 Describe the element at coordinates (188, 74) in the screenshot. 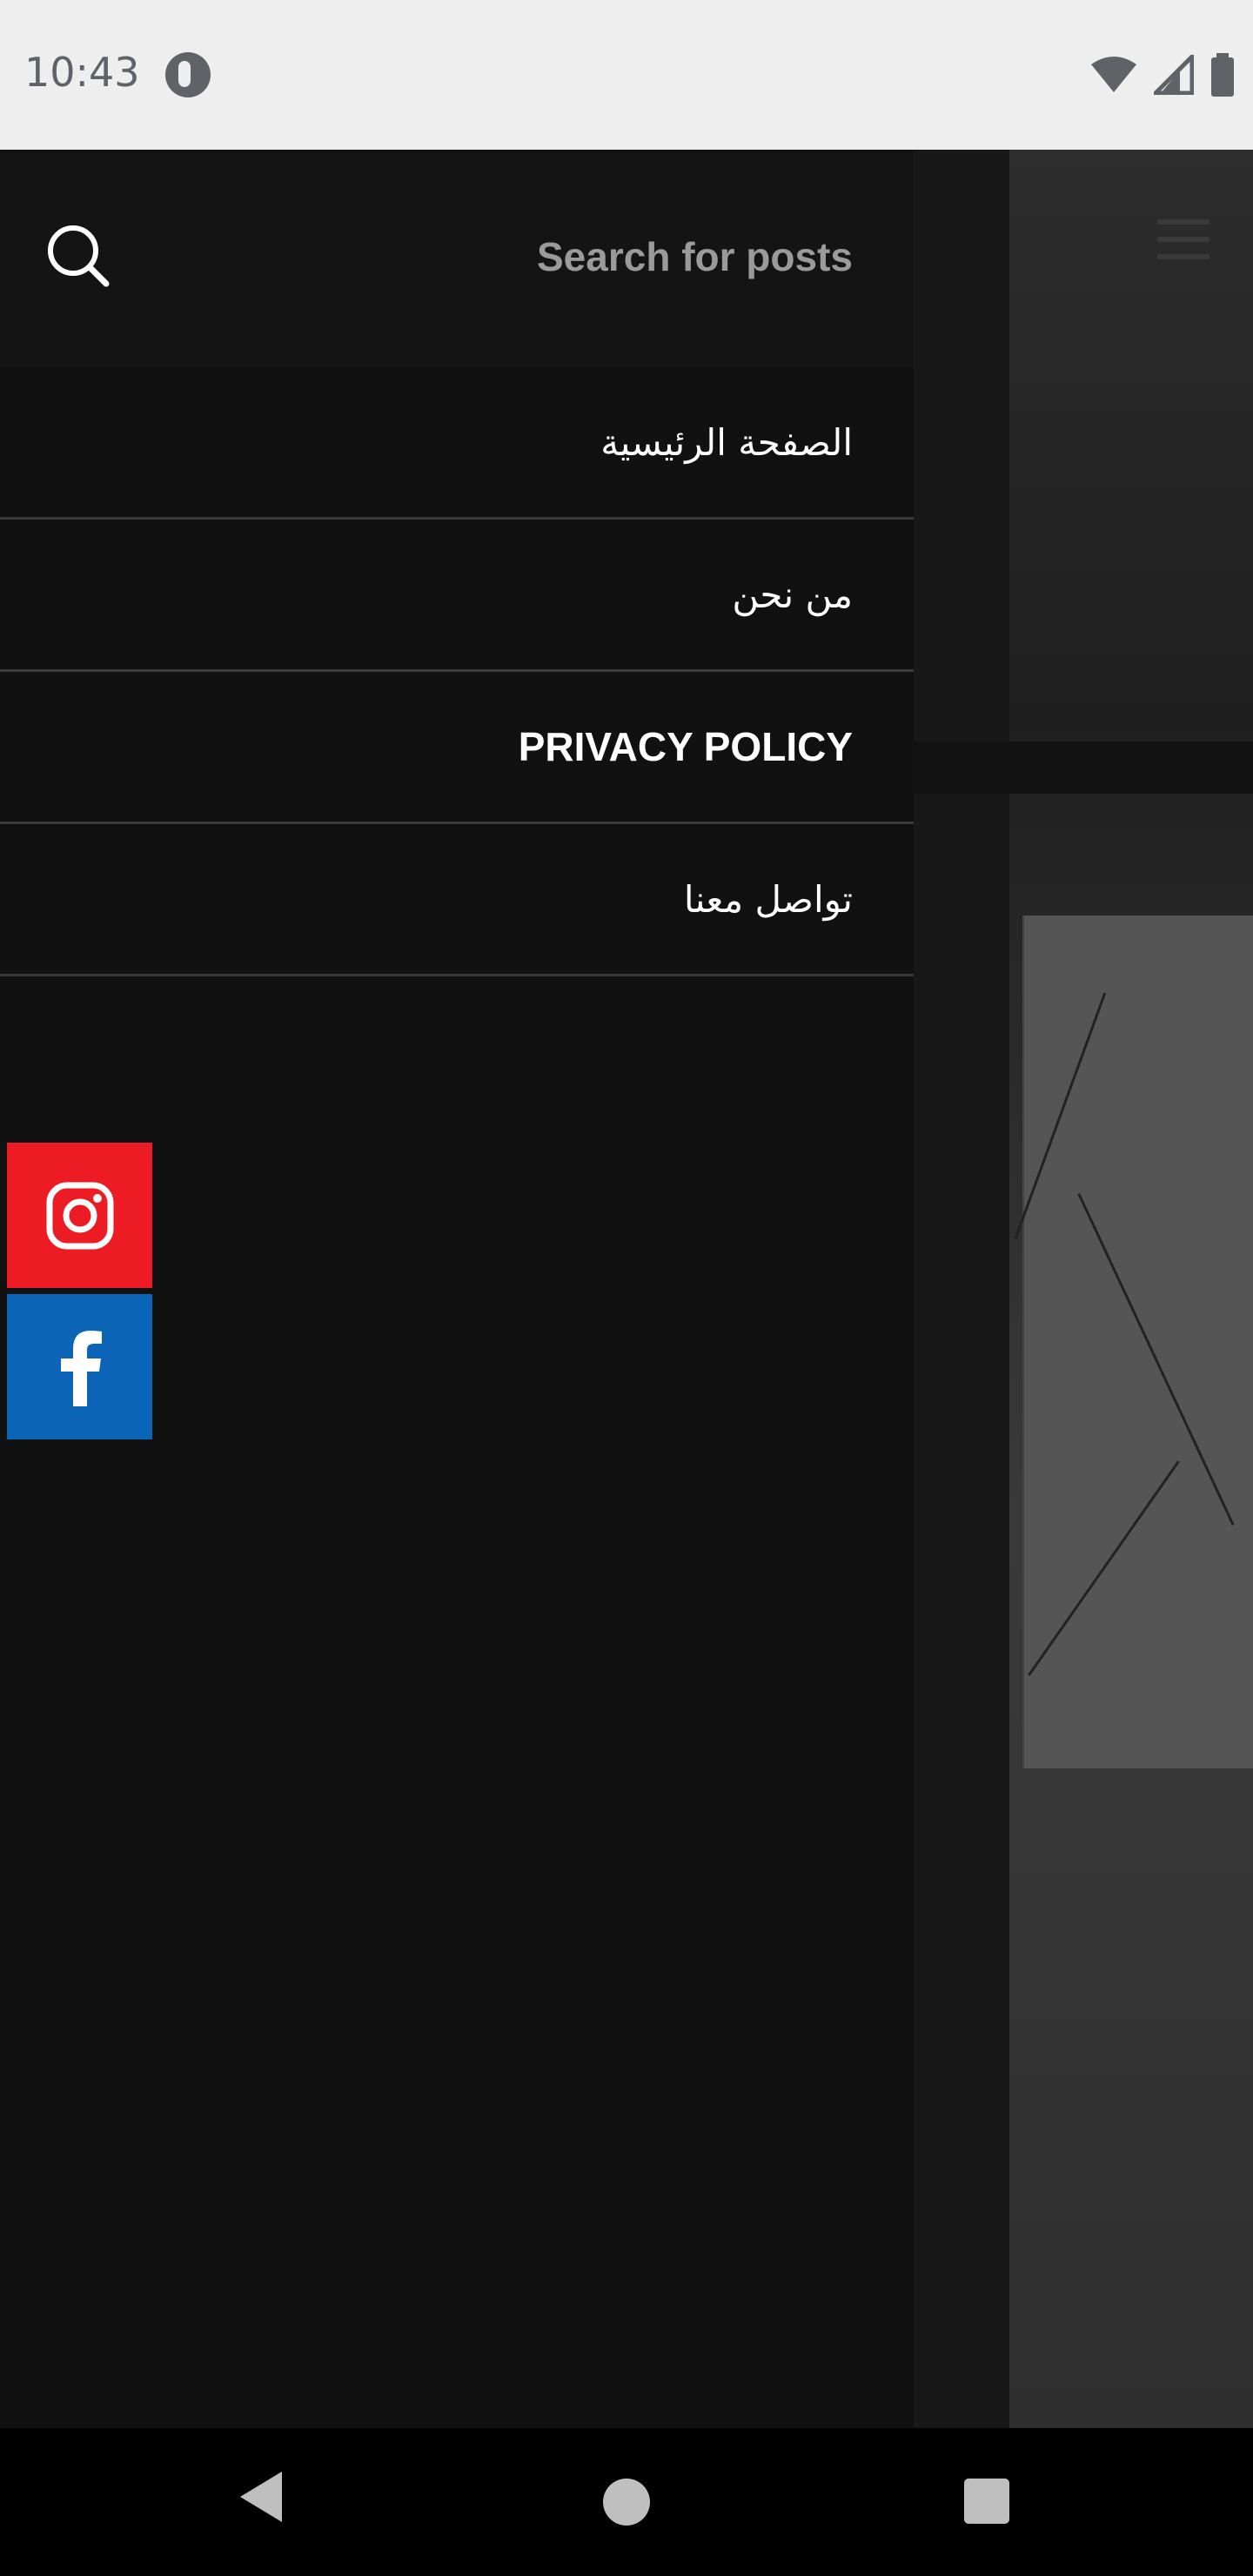

I see `notification-app-icon` at that location.